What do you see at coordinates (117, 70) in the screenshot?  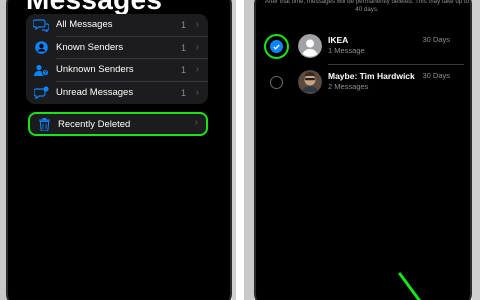 I see `filter-unknown-senders: ? Unknown Senders 1 ›` at bounding box center [117, 70].